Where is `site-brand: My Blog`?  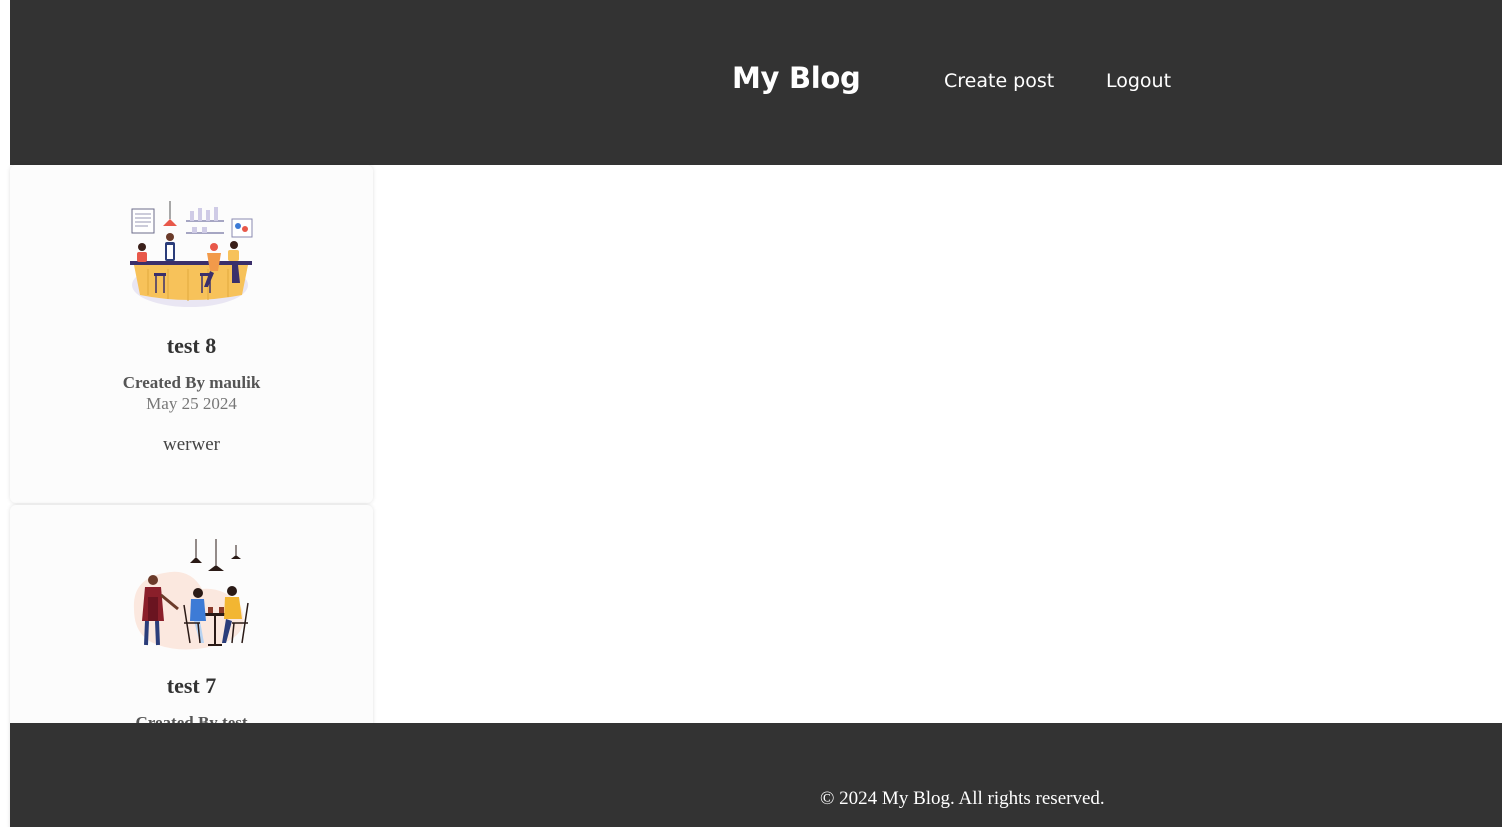
site-brand: My Blog is located at coordinates (796, 78).